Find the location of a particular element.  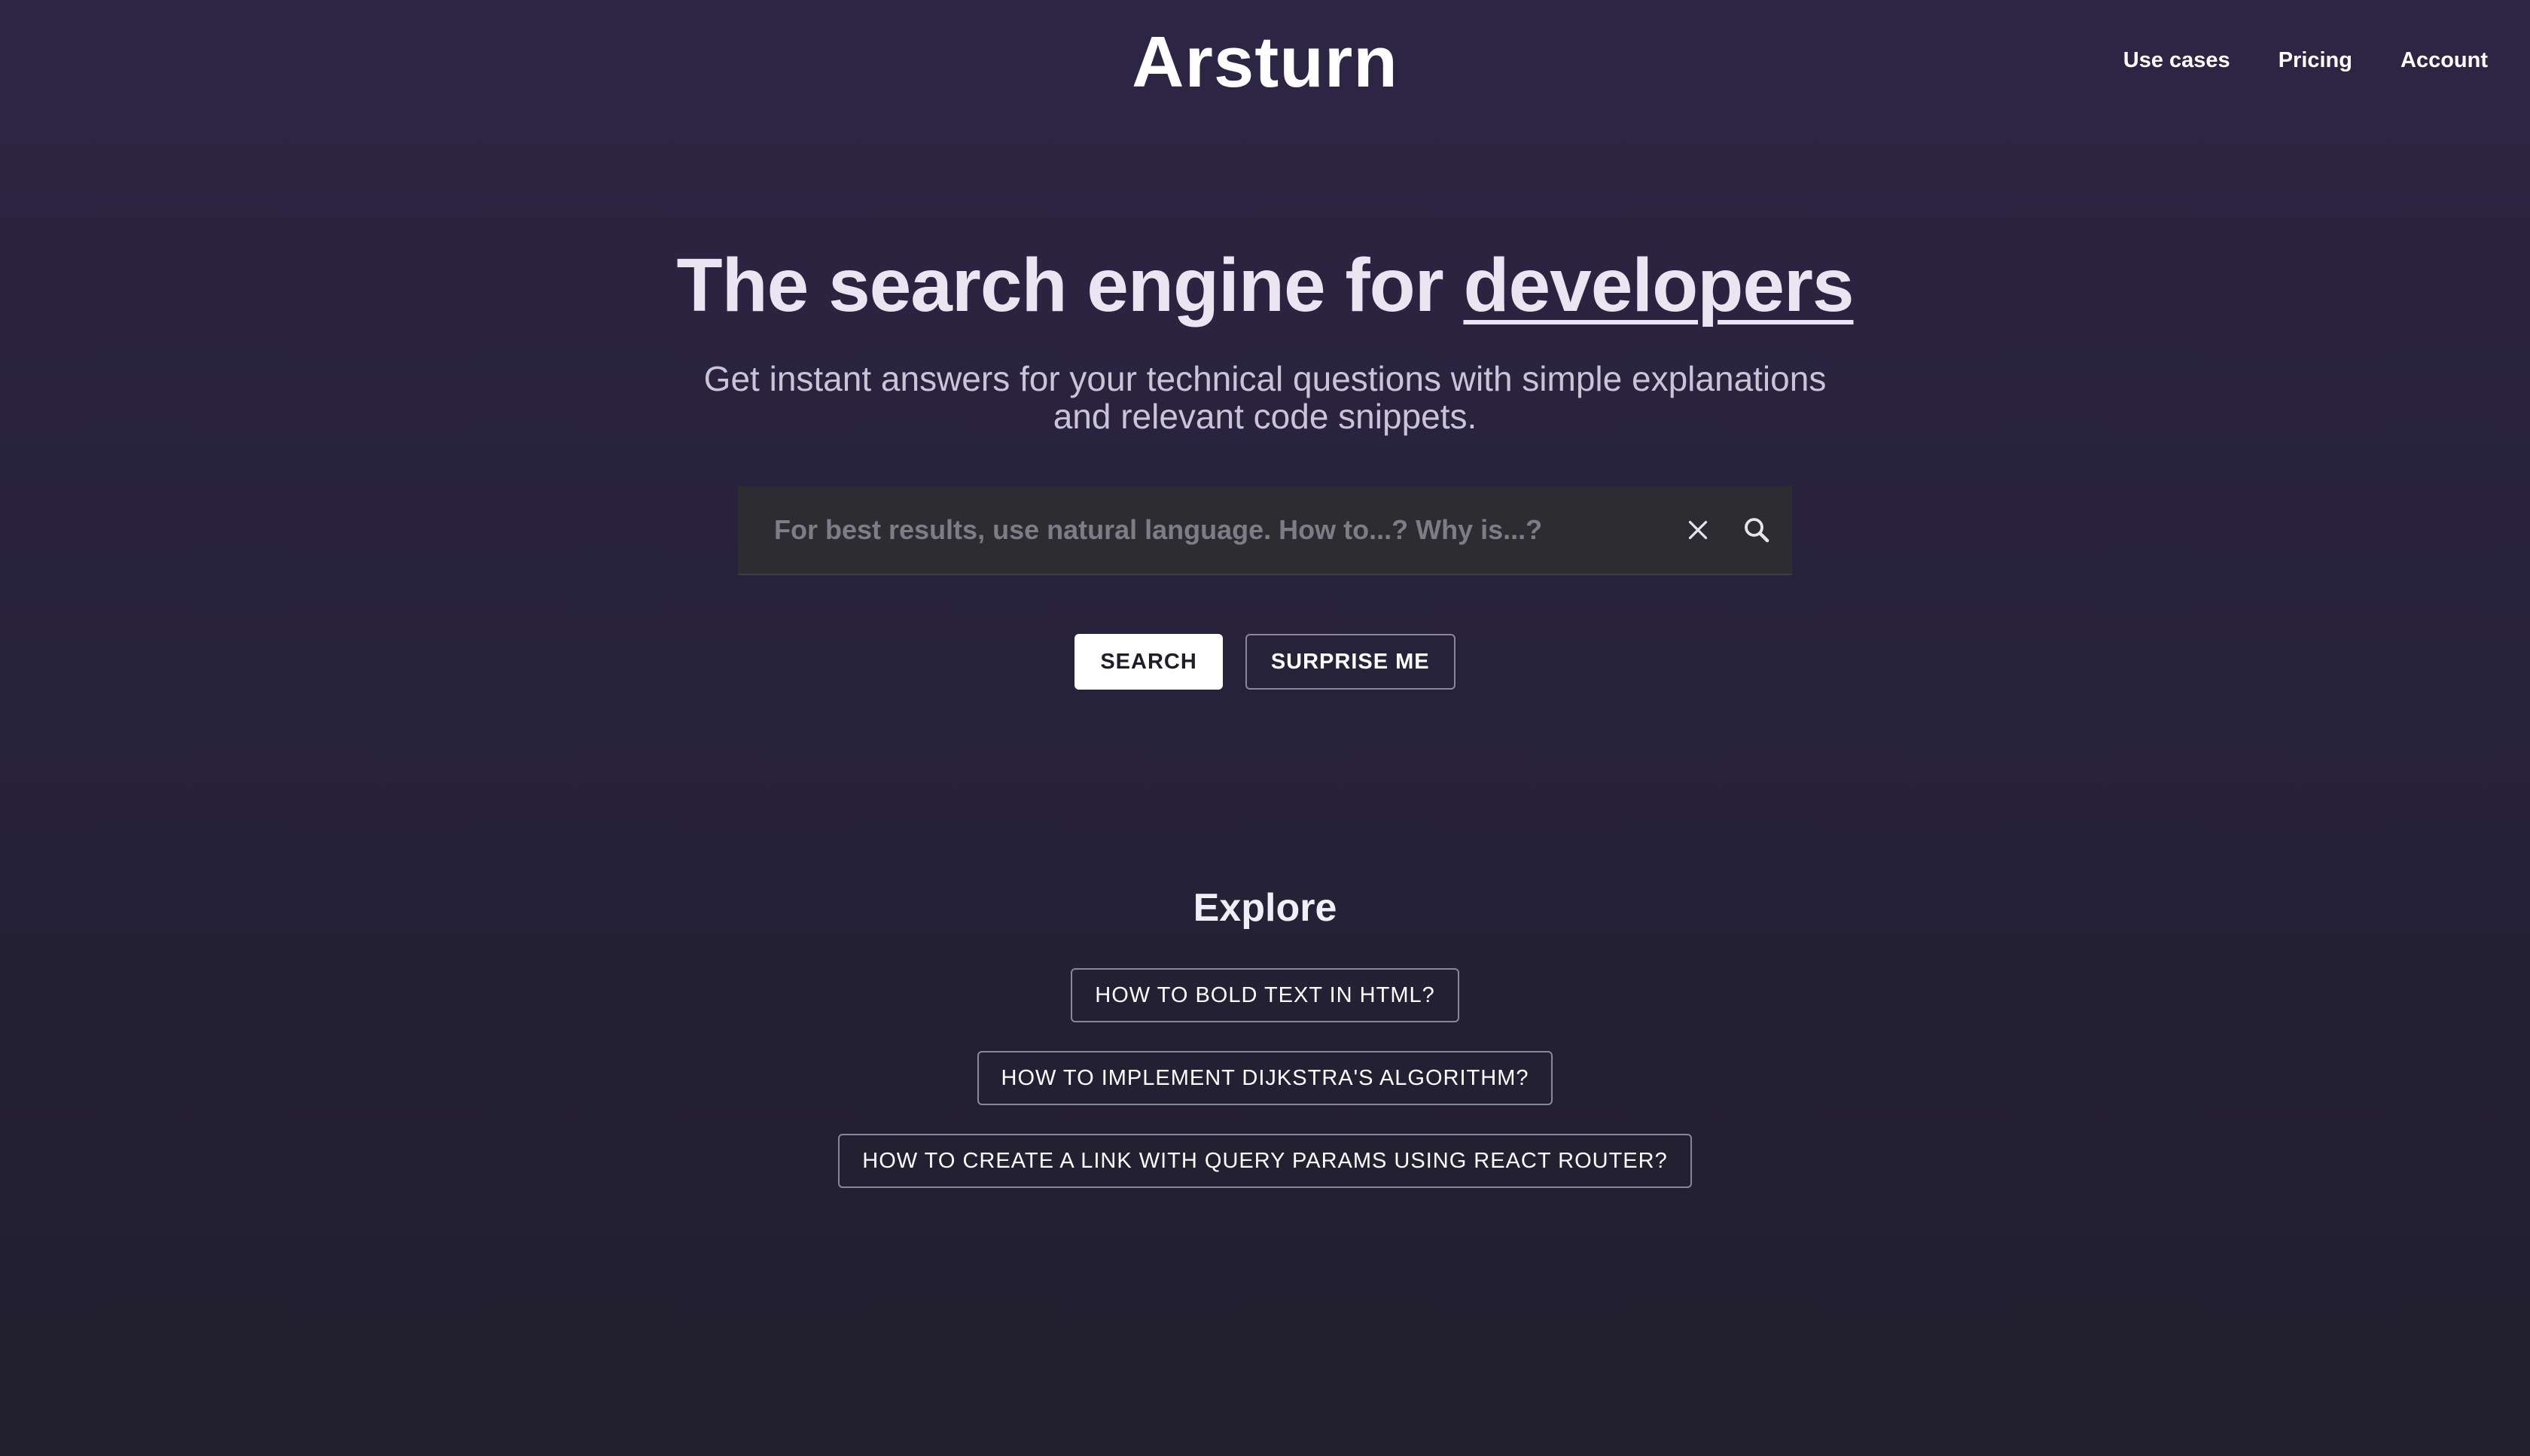

hero-headline: The search engine for developers is located at coordinates (1265, 285).